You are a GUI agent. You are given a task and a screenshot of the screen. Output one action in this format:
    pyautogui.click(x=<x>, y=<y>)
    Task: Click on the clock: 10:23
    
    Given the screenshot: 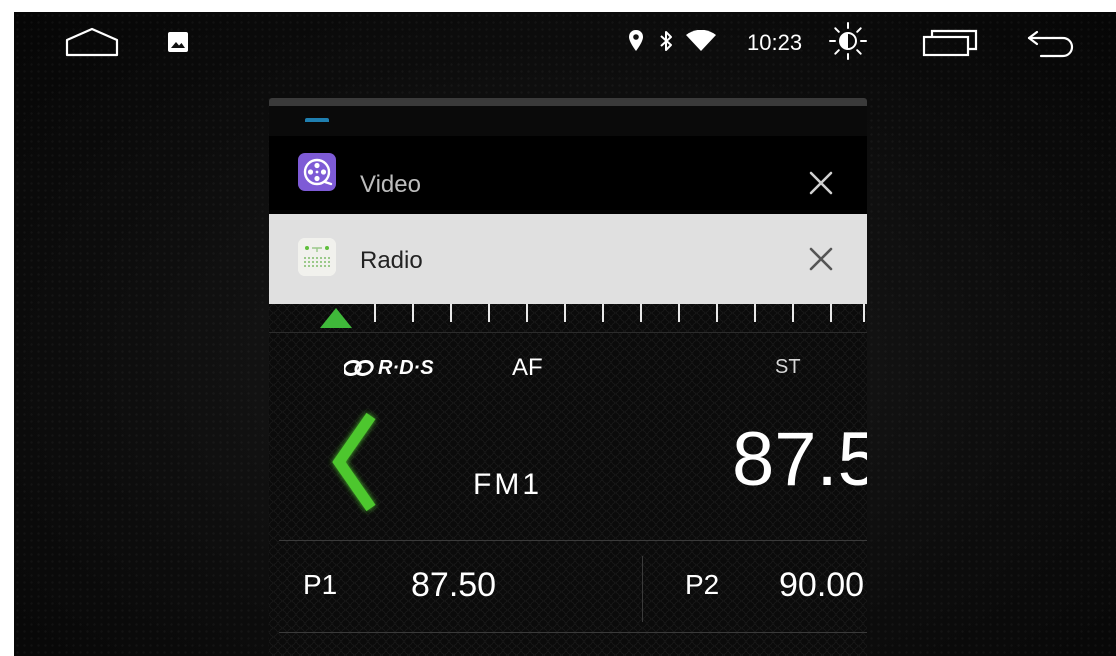 What is the action you would take?
    pyautogui.click(x=775, y=42)
    